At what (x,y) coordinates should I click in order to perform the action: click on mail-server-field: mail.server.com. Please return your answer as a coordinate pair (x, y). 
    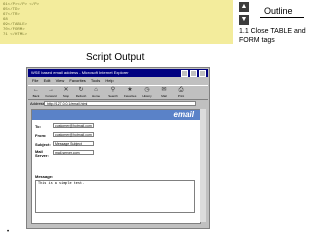
    Looking at the image, I should click on (73, 152).